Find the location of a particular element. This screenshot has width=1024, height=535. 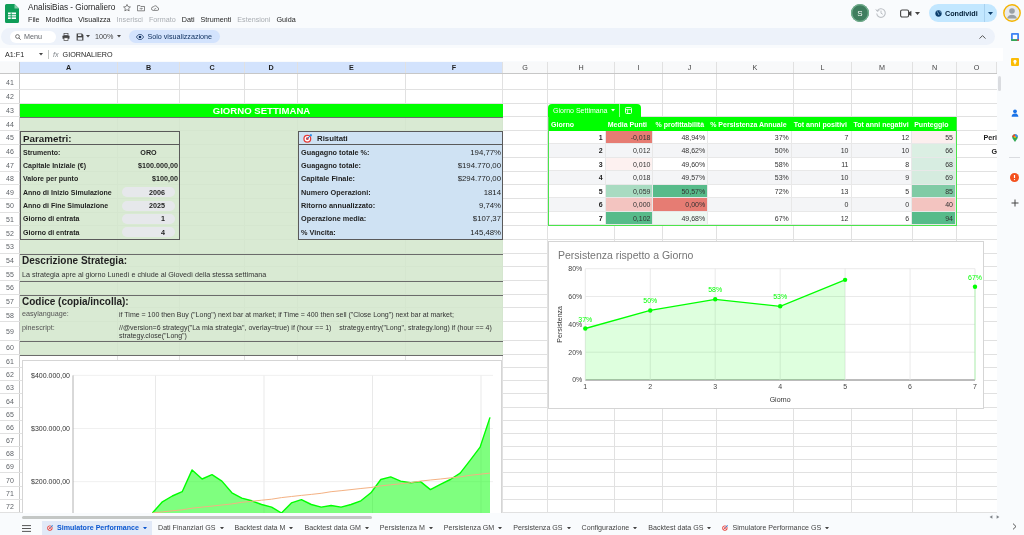

section-title: Codice (copia/incolla): is located at coordinates (75, 301).